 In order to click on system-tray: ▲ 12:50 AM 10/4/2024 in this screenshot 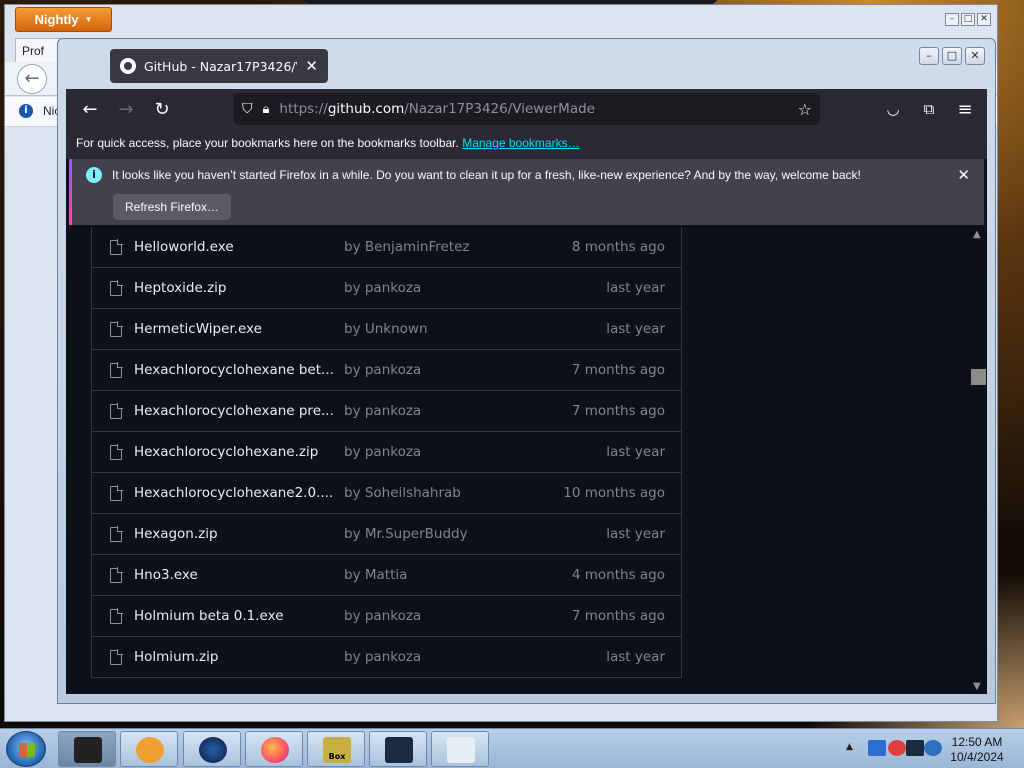, I will do `click(932, 749)`.